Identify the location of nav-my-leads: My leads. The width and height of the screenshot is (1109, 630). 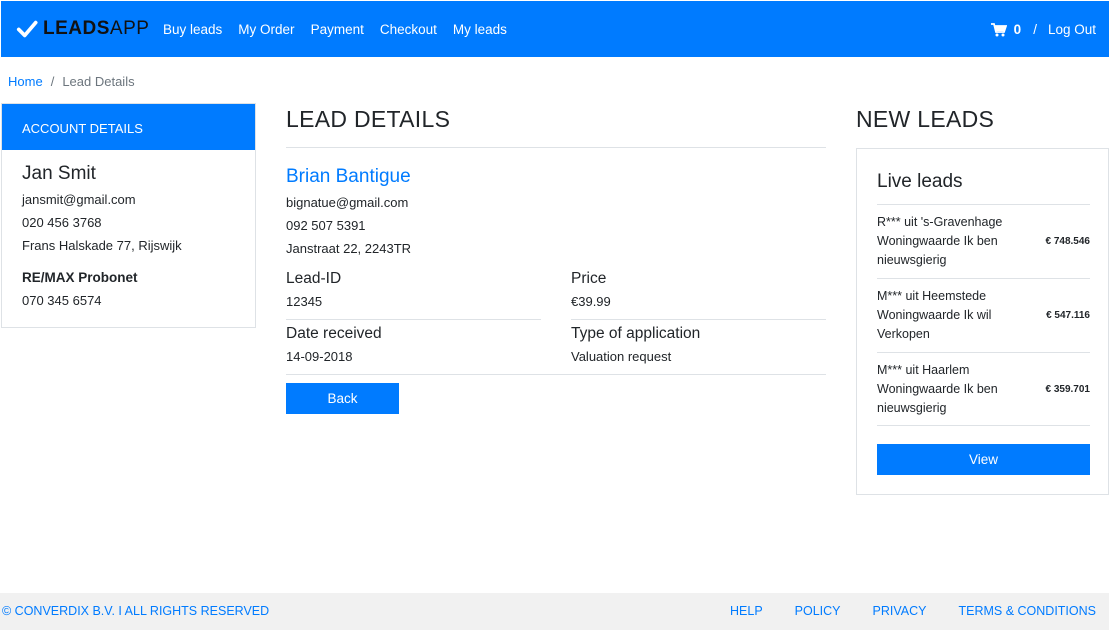
(480, 29).